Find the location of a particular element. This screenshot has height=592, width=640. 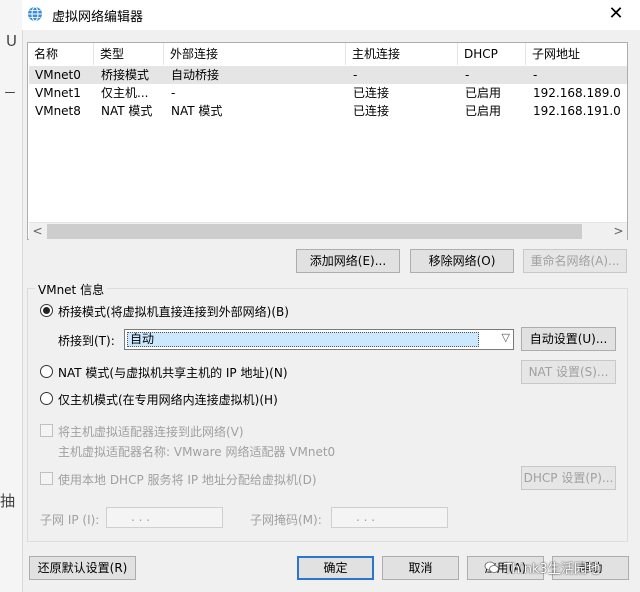

adapter-name-text: 主机虚拟适配器名称: VMware 网络适配器 VMnet0 is located at coordinates (197, 452).